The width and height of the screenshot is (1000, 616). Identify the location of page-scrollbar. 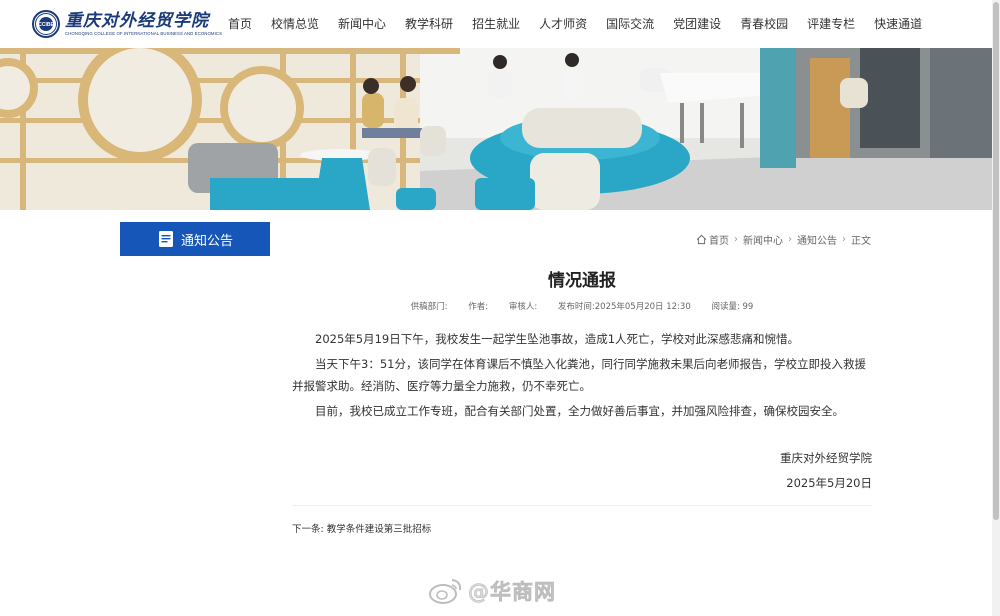
(996, 308).